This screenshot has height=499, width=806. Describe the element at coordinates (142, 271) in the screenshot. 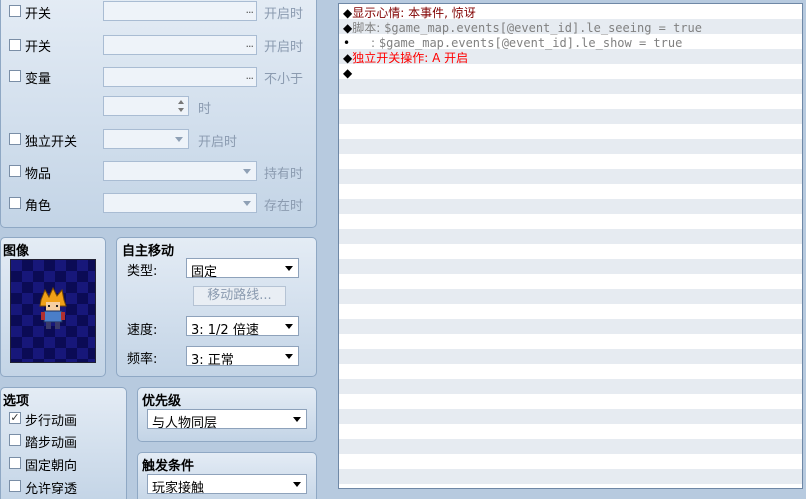

I see `move-type-label: 类型:` at that location.